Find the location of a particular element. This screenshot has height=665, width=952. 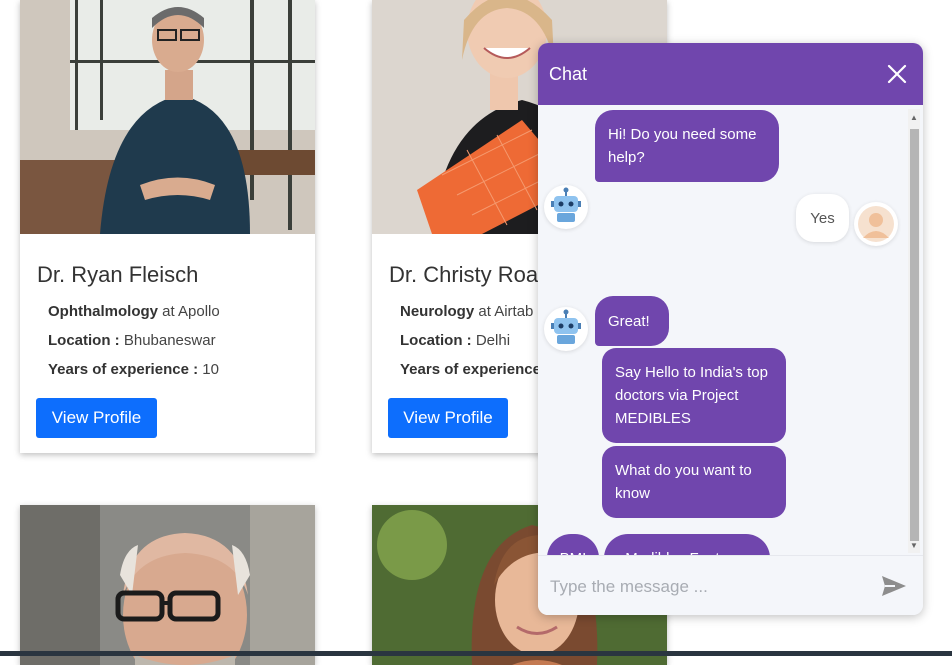

hospital: Airtab is located at coordinates (514, 311).